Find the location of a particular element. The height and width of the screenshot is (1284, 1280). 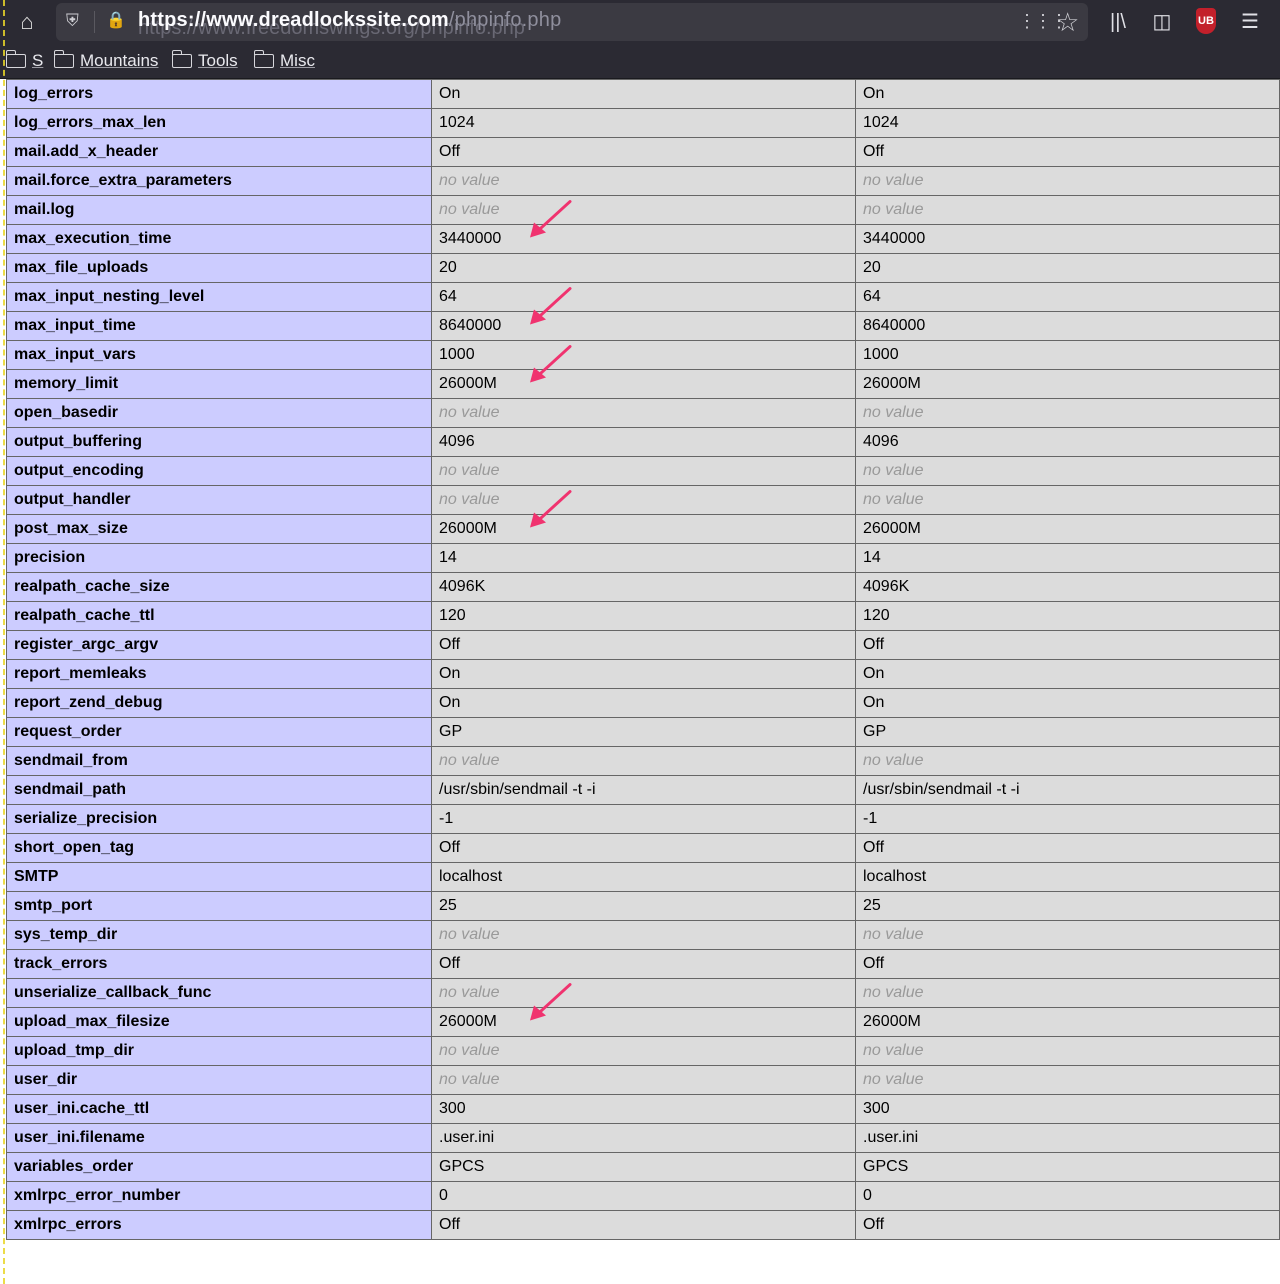

table-row: short_open_tag Off Off is located at coordinates (643, 848).